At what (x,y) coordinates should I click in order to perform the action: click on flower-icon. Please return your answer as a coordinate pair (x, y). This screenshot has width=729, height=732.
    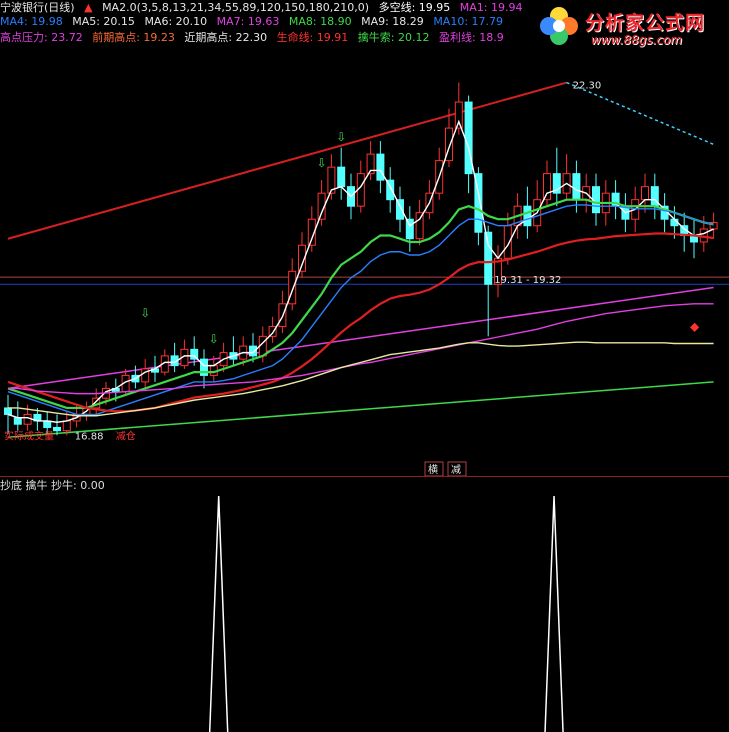
    Looking at the image, I should click on (559, 26).